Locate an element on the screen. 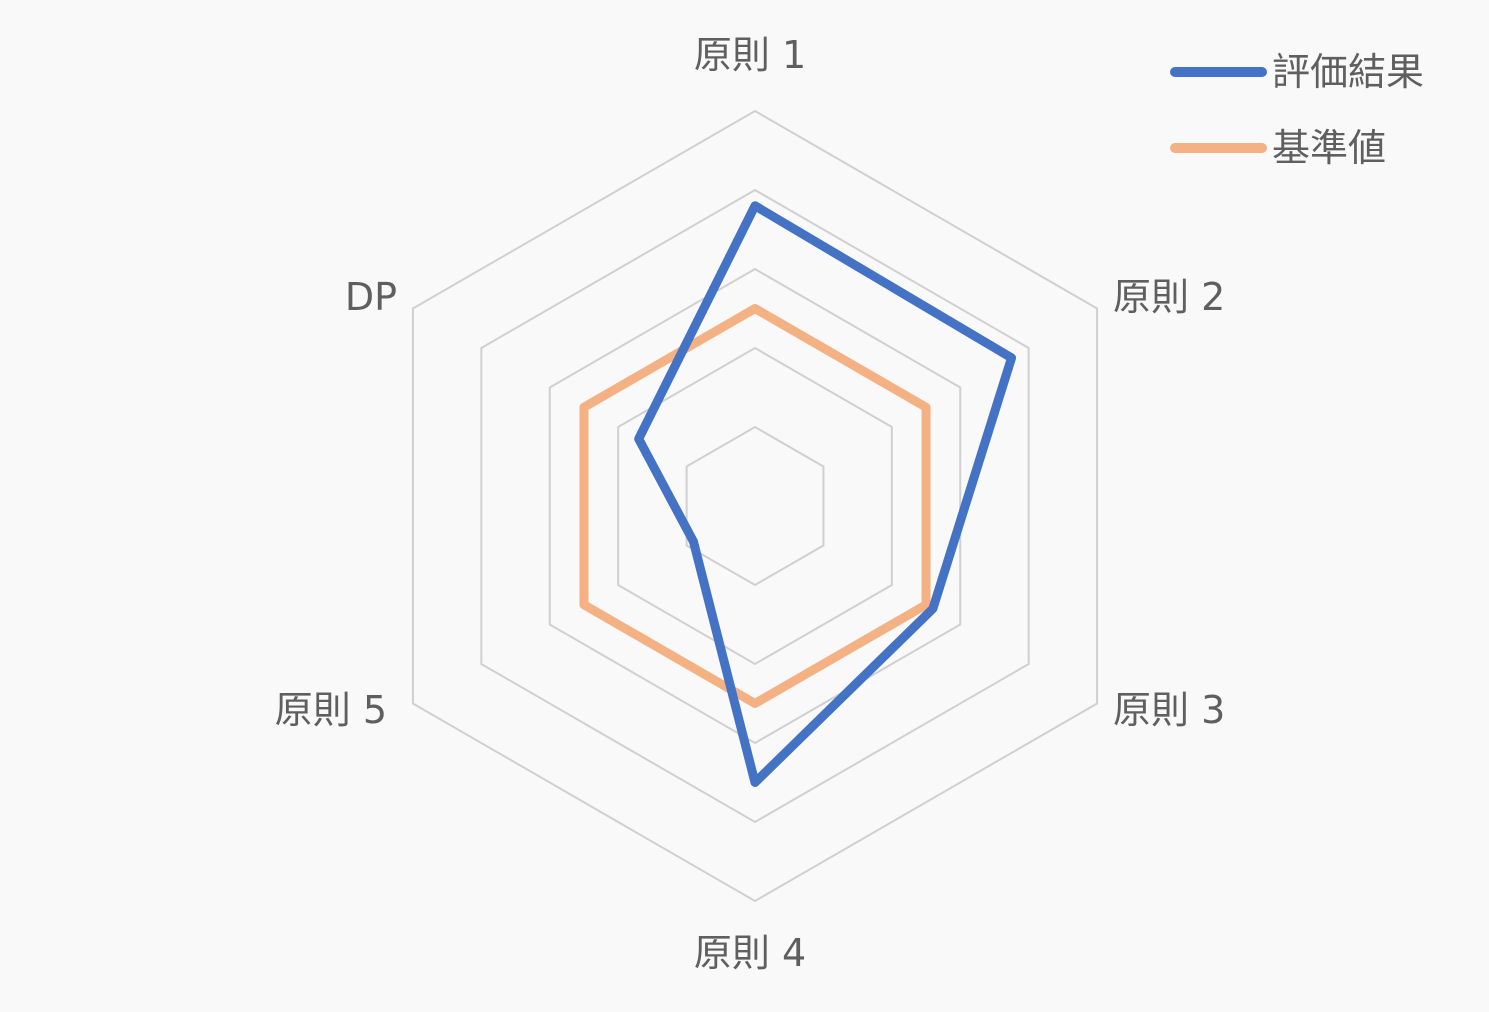 The width and height of the screenshot is (1489, 1012). axis-label-1: 原則 1 is located at coordinates (750, 55).